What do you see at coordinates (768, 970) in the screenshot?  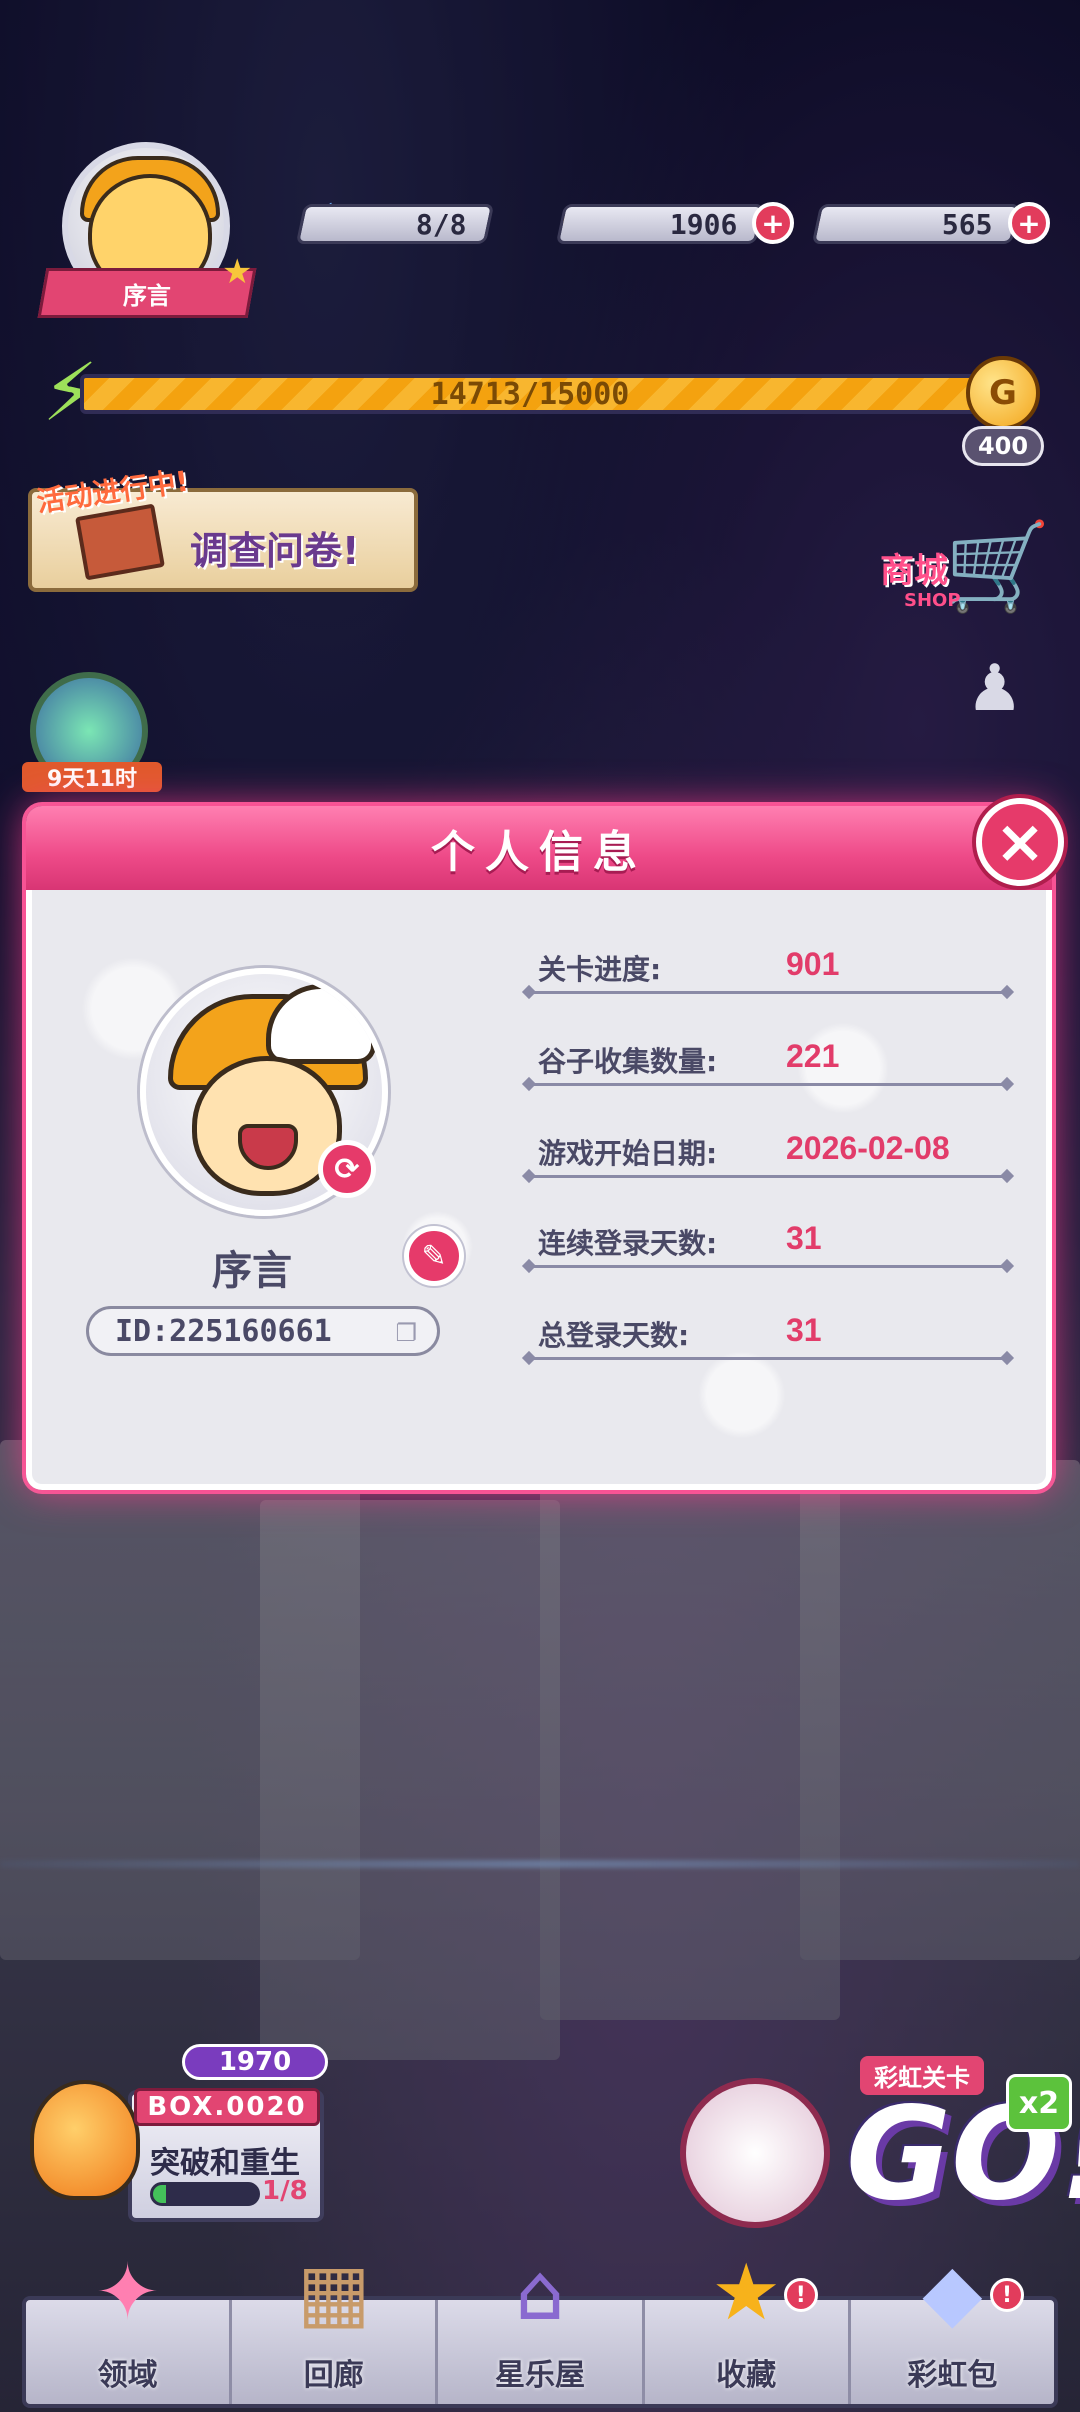 I see `stat-row-level-progress: 关卡进度: 901` at bounding box center [768, 970].